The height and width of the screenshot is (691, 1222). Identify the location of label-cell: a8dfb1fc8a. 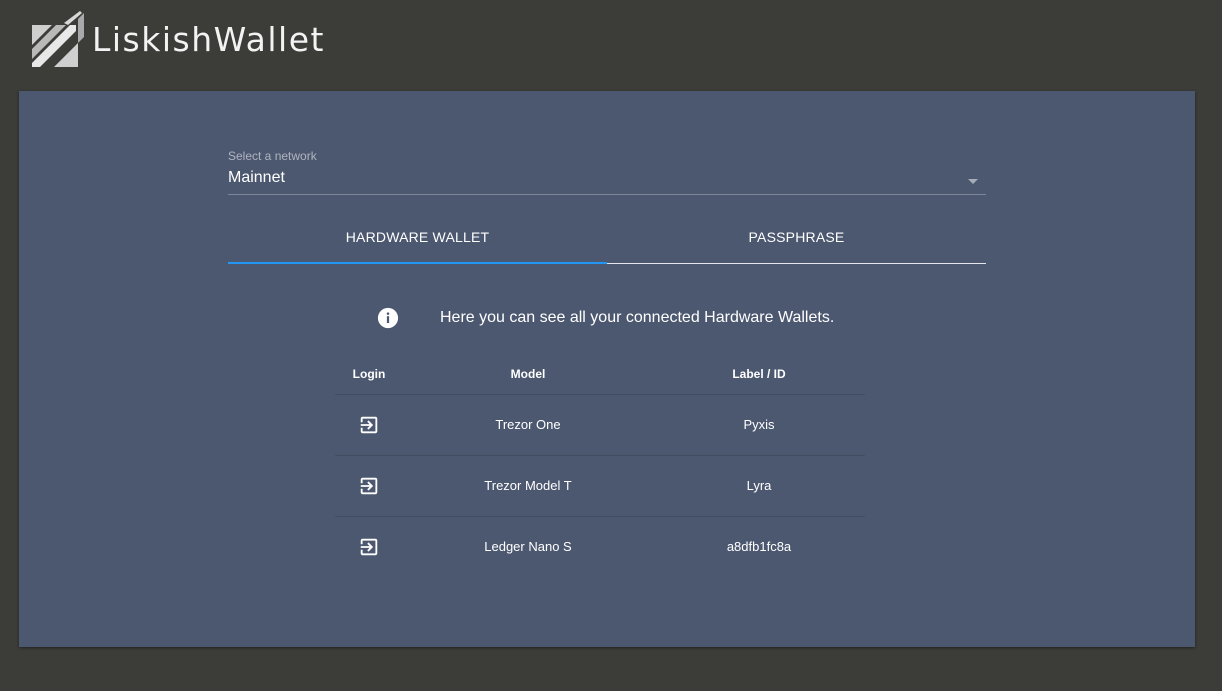
(759, 547).